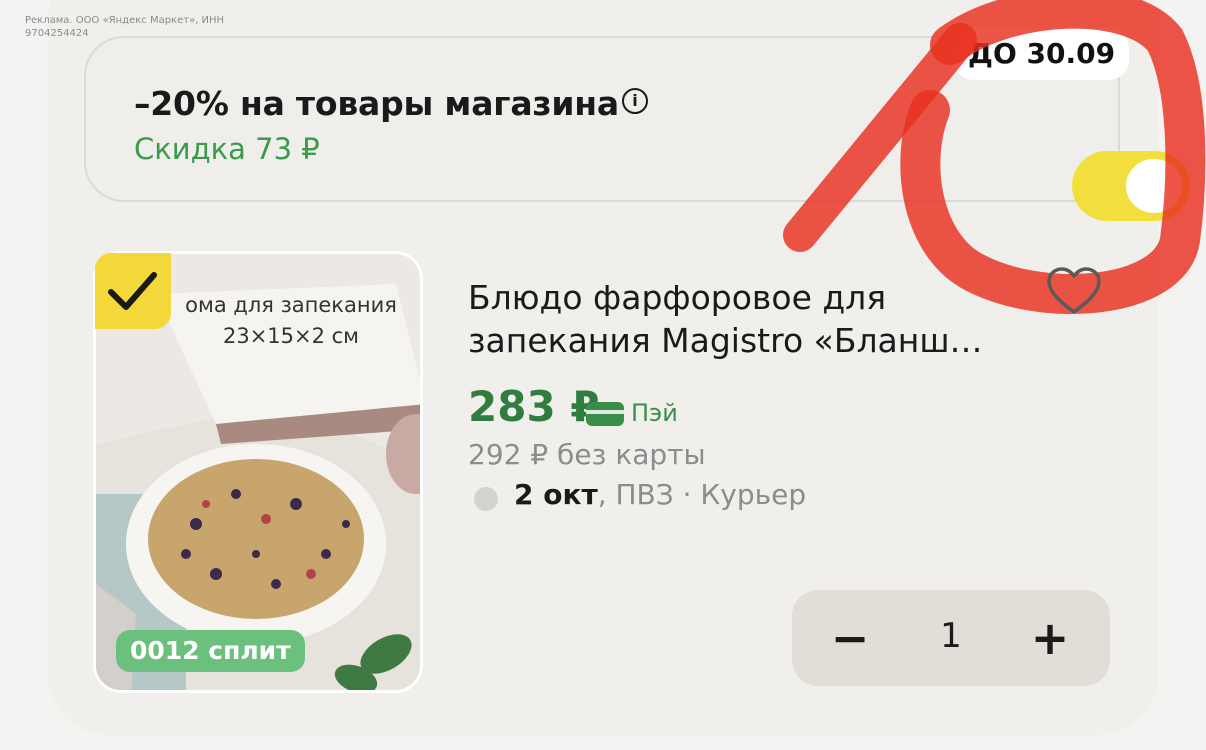  I want to click on price-without-card: 292 ₽ без карты, so click(587, 454).